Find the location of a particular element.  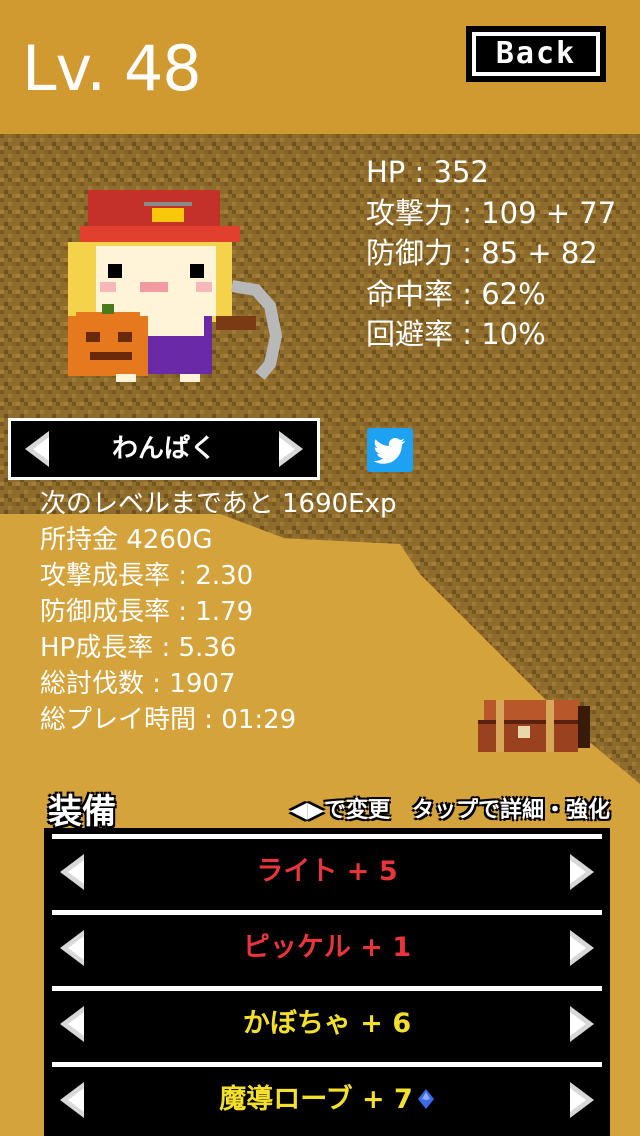

equipment-label: ピッケル + 1 is located at coordinates (327, 947).